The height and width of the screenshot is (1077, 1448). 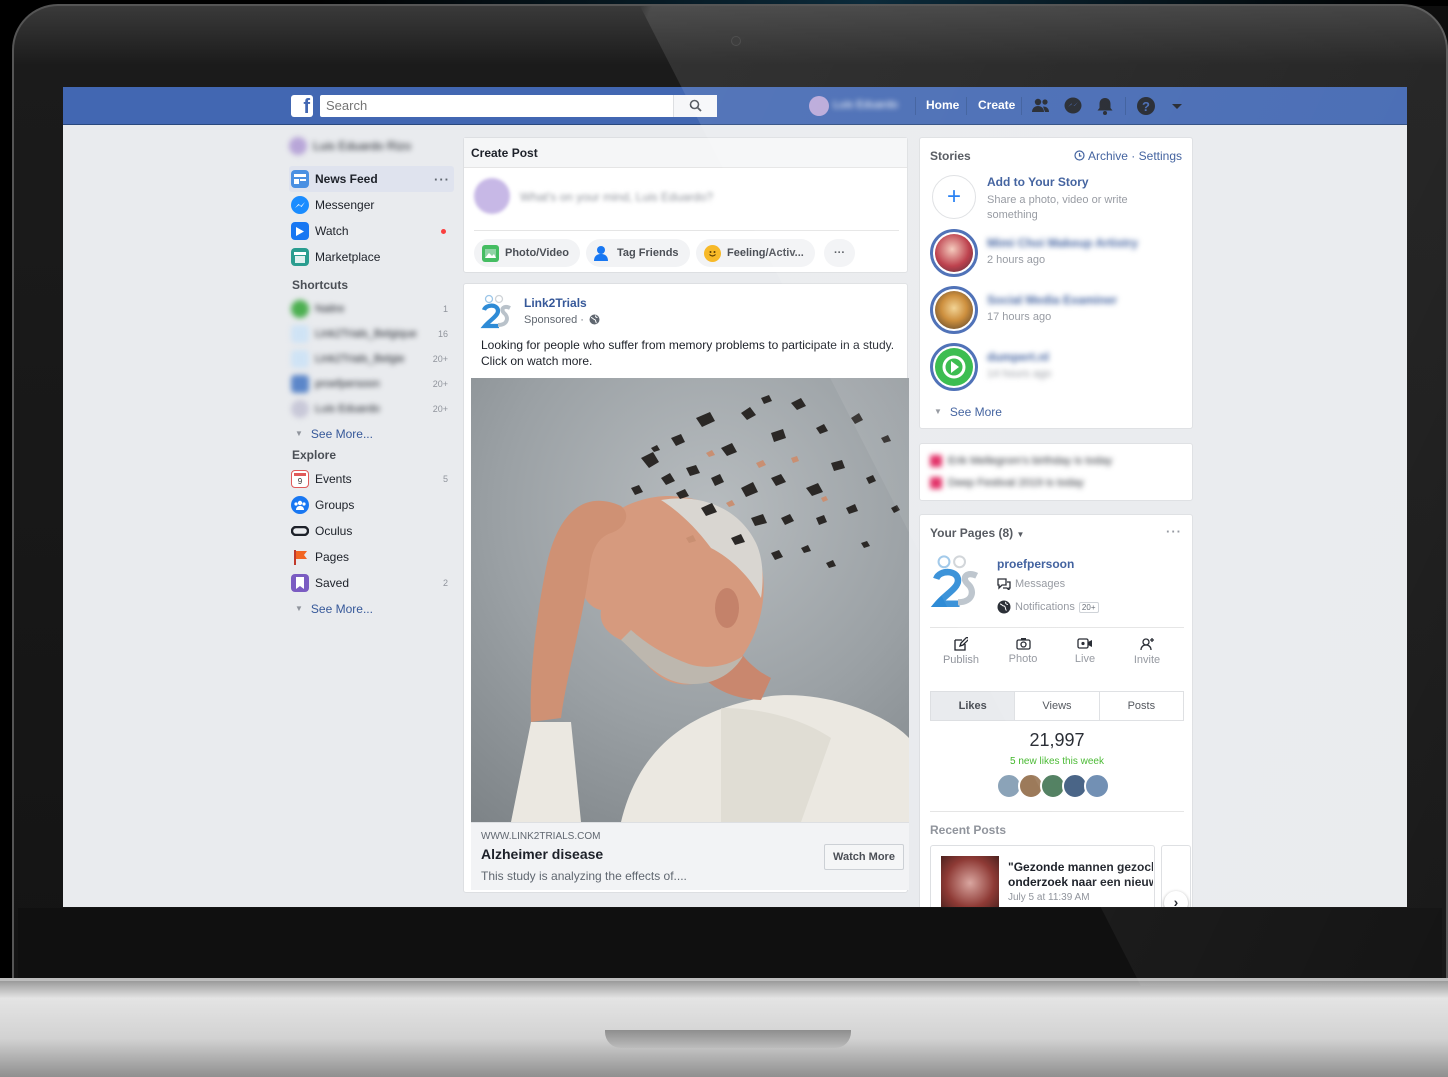 I want to click on page-notifications-link: Notifications 20+, so click(x=1048, y=607).